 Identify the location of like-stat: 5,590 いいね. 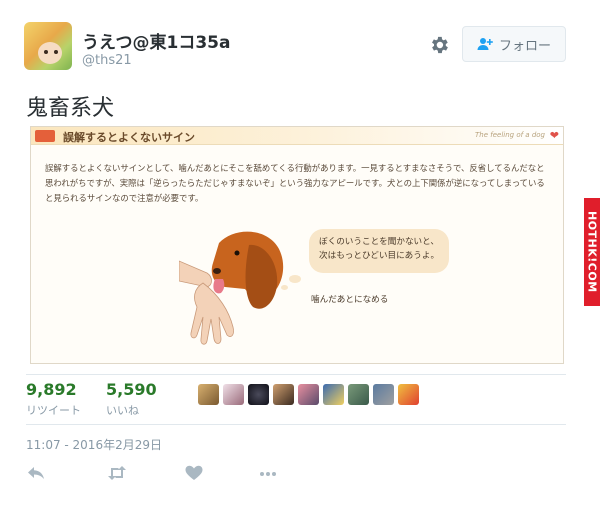
(131, 399).